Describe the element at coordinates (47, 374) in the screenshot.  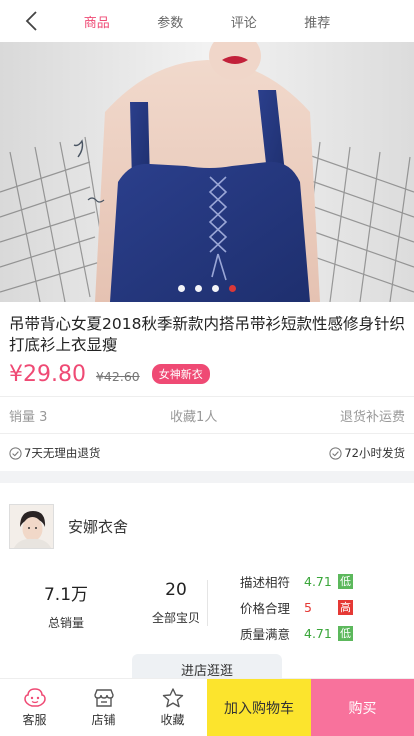
I see `current-price: ¥29.80` at that location.